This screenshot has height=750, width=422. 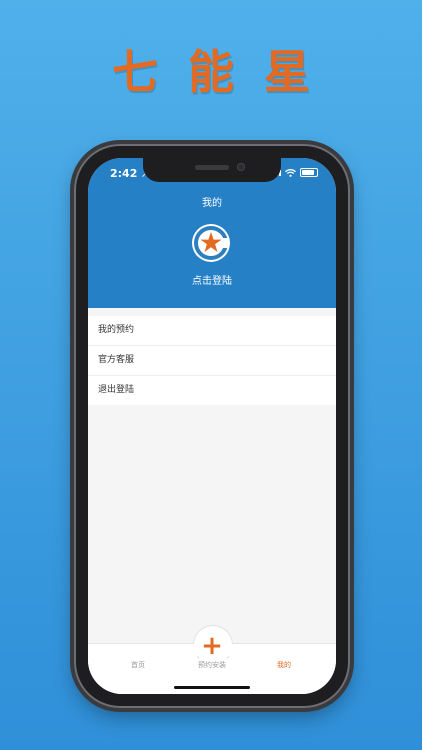 What do you see at coordinates (212, 687) in the screenshot?
I see `home-indicator` at bounding box center [212, 687].